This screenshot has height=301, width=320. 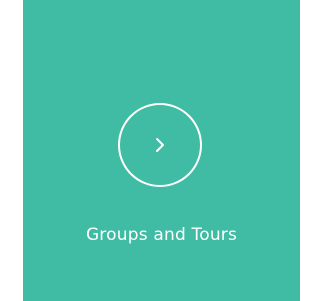 I want to click on chevron-right-icon, so click(x=160, y=145).